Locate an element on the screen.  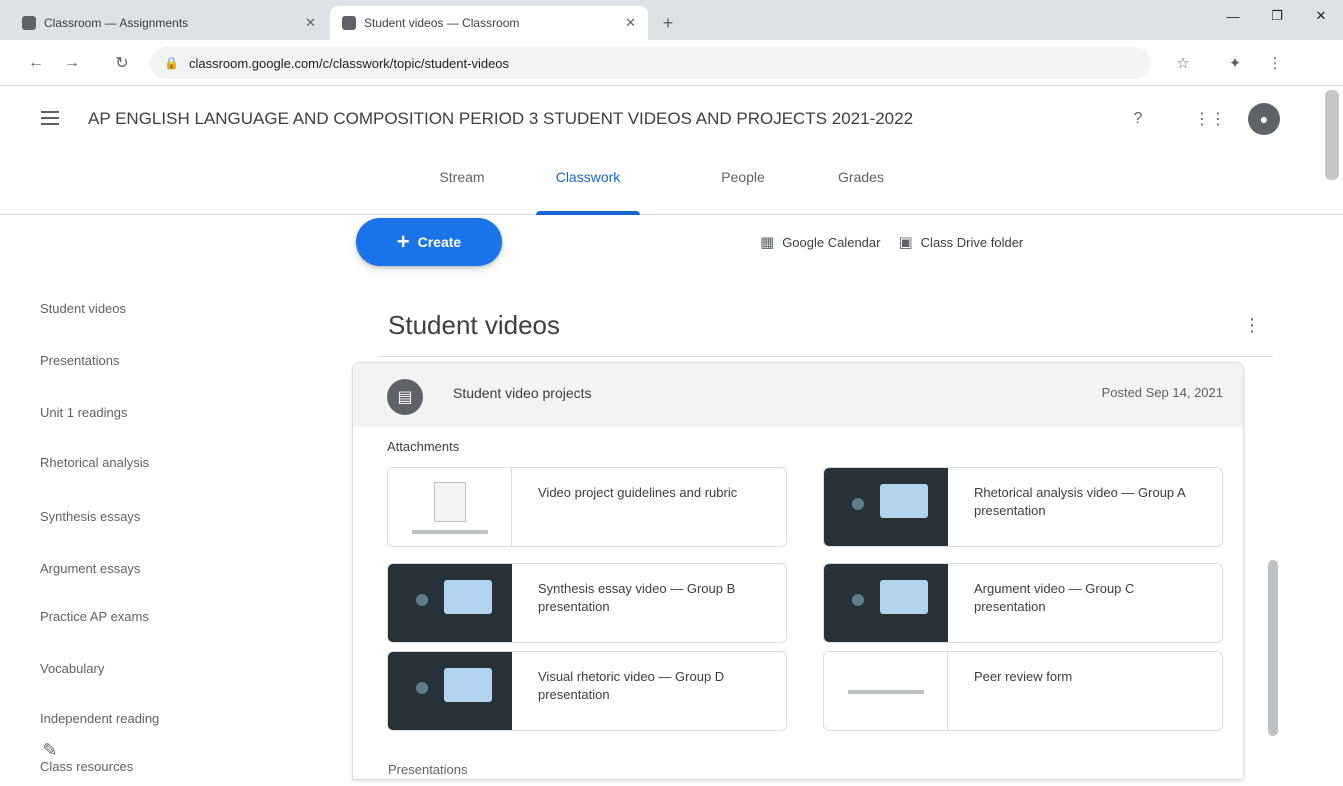
create-button: + Create is located at coordinates (429, 242).